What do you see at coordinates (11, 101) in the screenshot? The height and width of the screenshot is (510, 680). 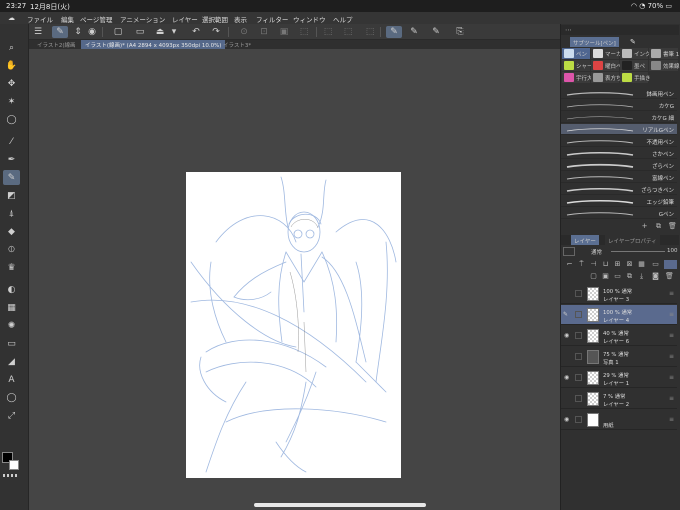 I see `auto-select-icon: ✶` at bounding box center [11, 101].